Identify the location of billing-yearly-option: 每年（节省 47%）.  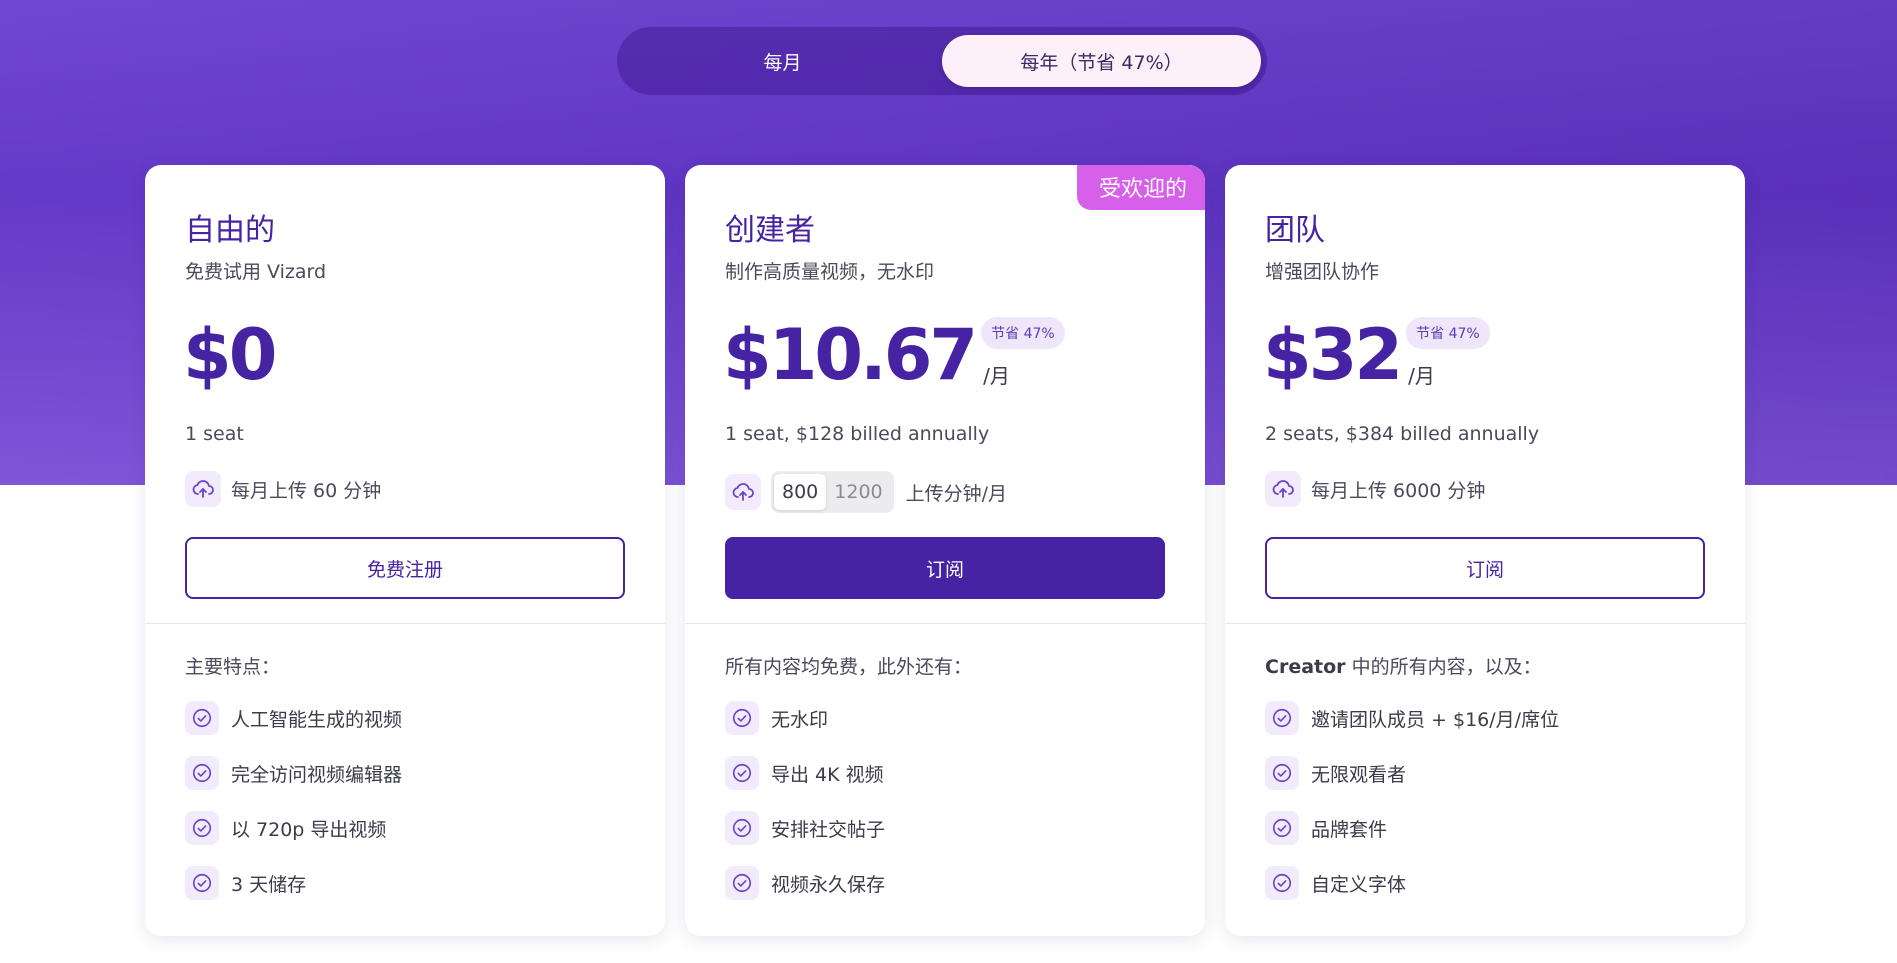
(1101, 61).